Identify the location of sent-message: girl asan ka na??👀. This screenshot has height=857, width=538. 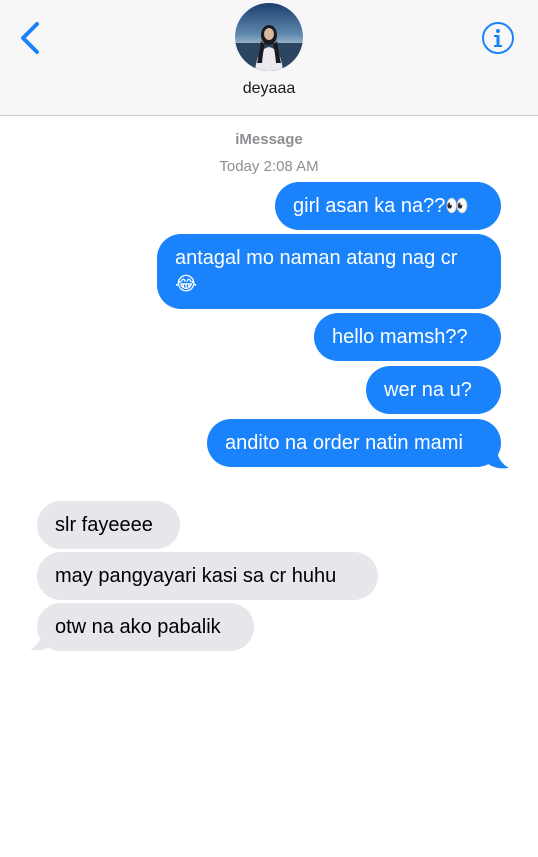
(388, 206).